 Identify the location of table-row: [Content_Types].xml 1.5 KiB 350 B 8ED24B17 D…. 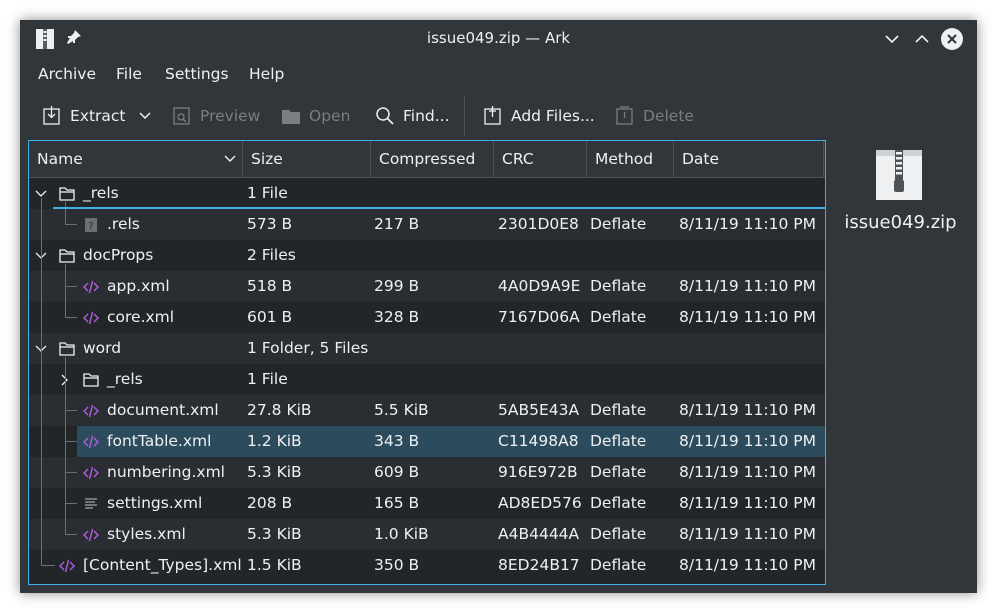
(427, 565).